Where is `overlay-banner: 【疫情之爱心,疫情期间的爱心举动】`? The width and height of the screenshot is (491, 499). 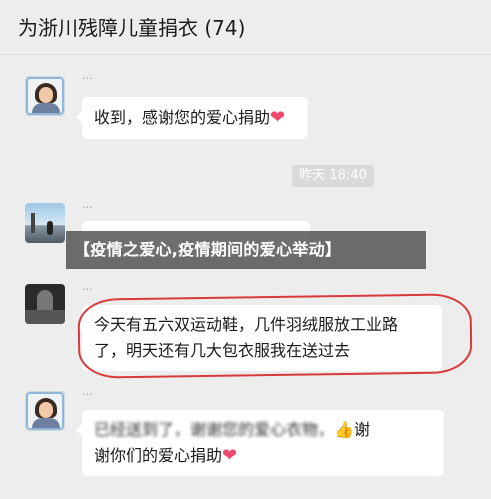
overlay-banner: 【疫情之爱心,疫情期间的爱心举动】 is located at coordinates (246, 250).